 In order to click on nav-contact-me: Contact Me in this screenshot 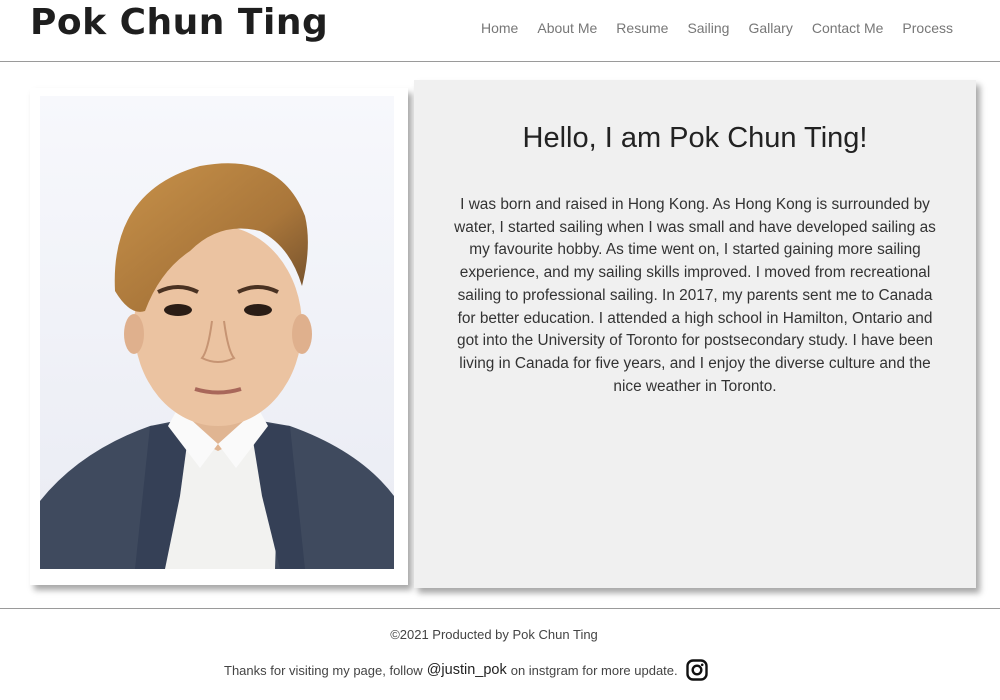, I will do `click(848, 28)`.